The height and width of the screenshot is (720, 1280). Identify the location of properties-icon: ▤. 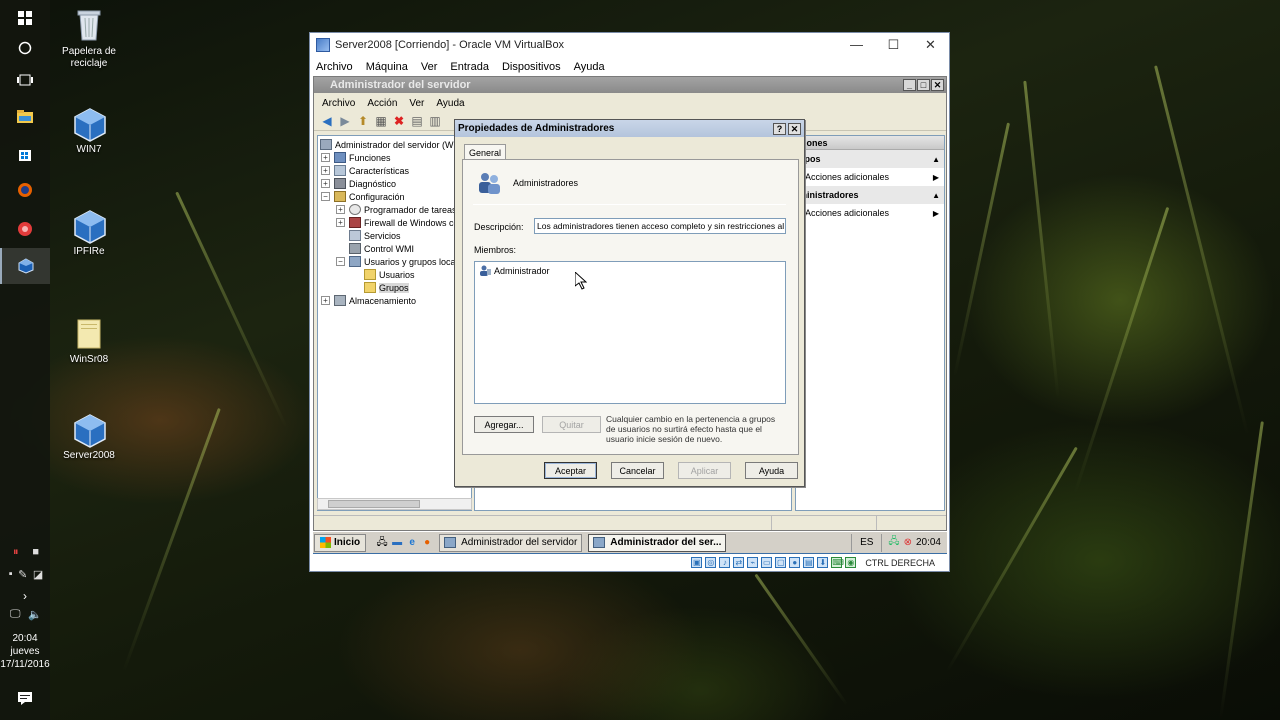
(417, 121).